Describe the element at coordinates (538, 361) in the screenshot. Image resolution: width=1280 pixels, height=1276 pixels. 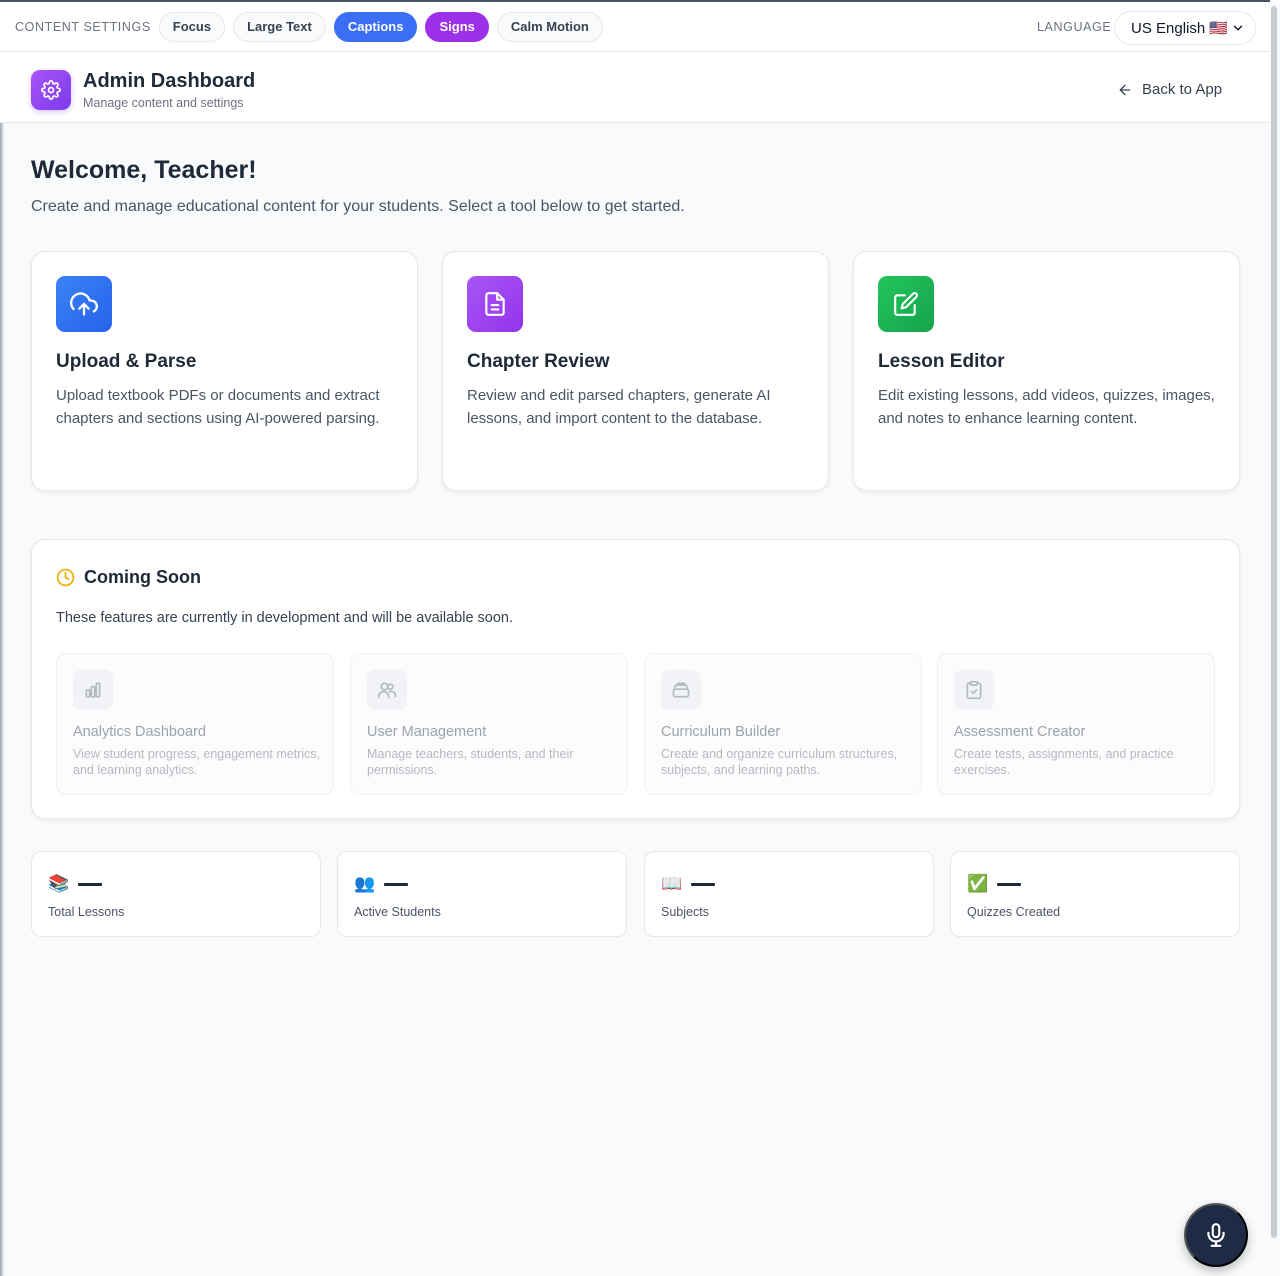
I see `tool-title: Chapter Review` at that location.